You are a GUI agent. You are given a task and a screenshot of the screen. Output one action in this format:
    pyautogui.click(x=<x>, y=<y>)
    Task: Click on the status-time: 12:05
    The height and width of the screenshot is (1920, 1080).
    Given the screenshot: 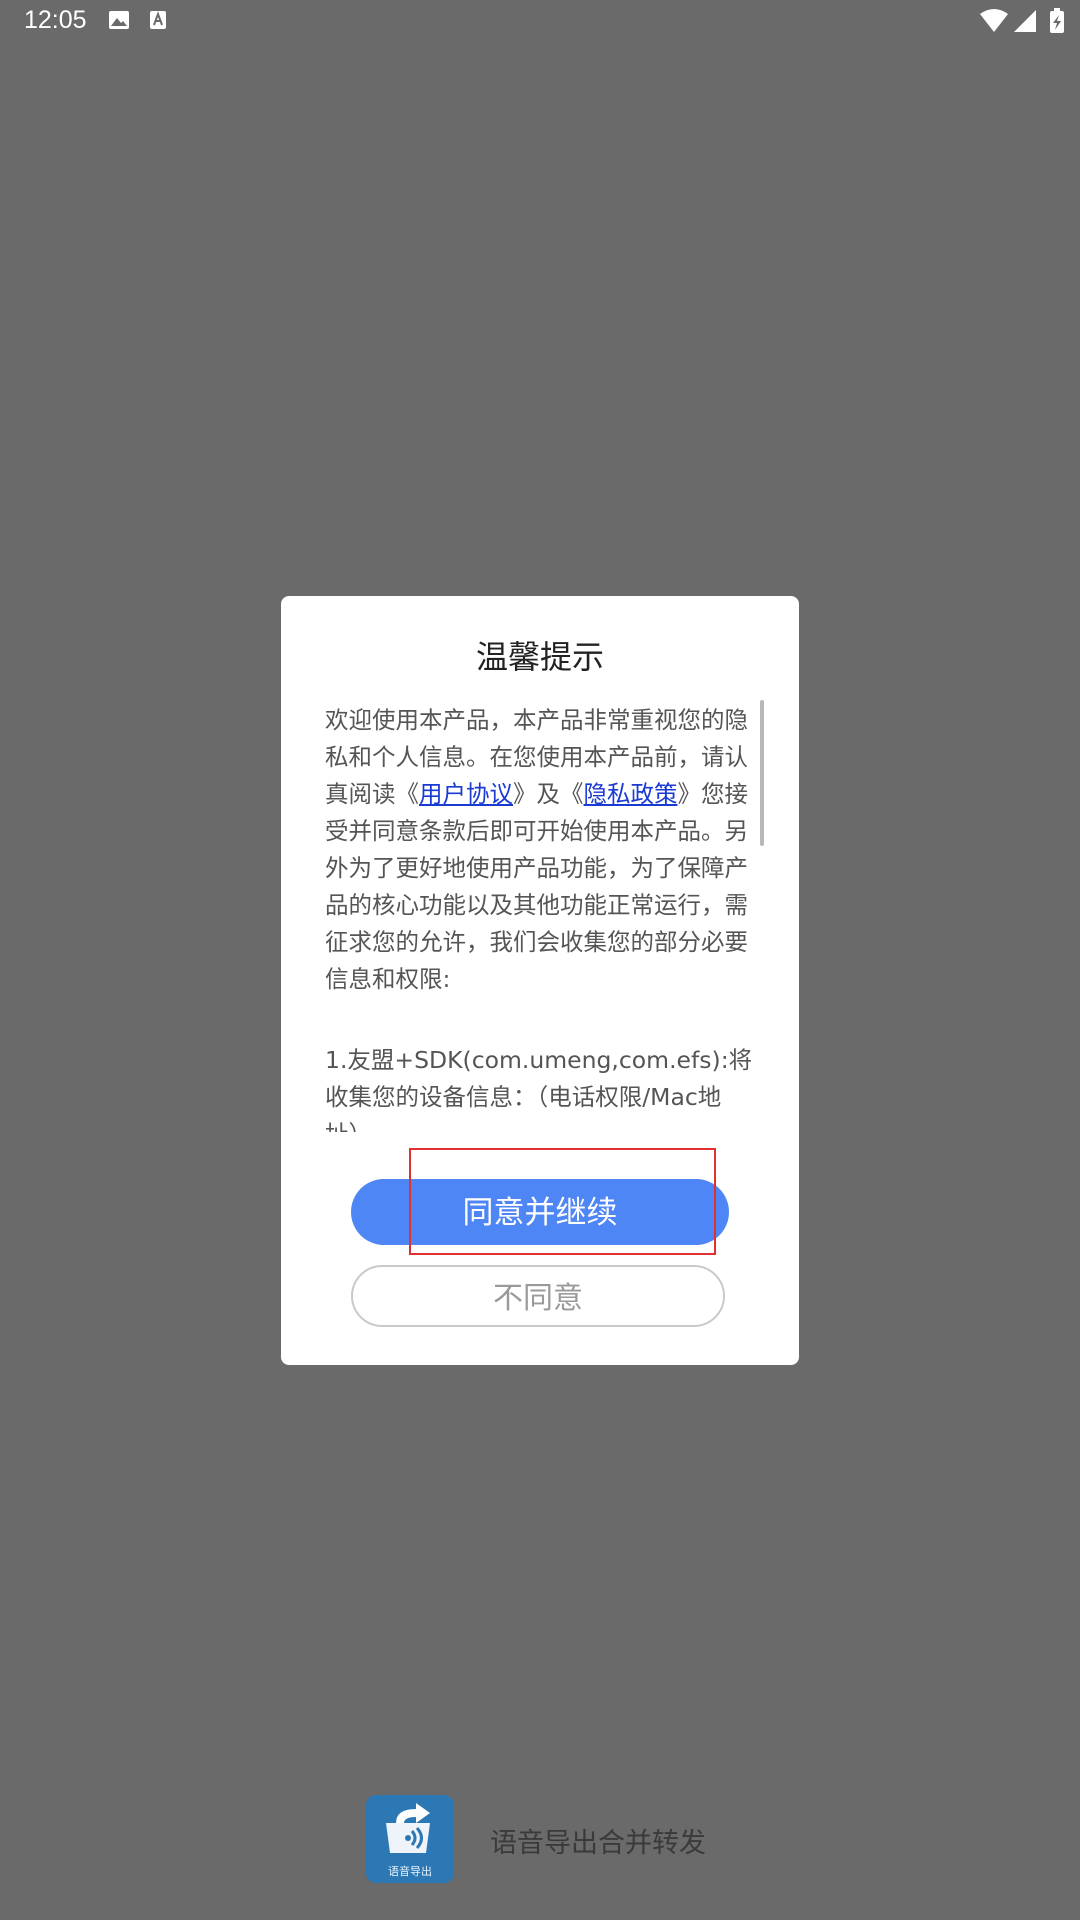 What is the action you would take?
    pyautogui.click(x=55, y=20)
    